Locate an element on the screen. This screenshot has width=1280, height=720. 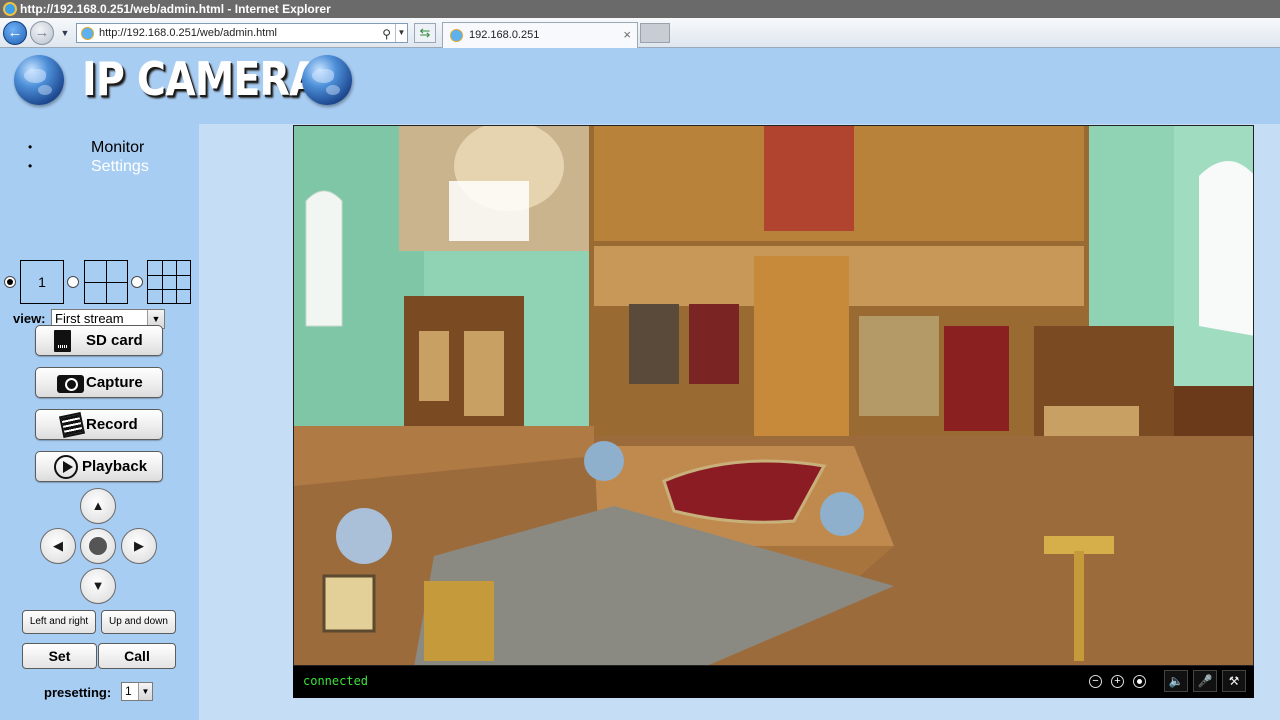
ptz-right-button: ▶ is located at coordinates (139, 546).